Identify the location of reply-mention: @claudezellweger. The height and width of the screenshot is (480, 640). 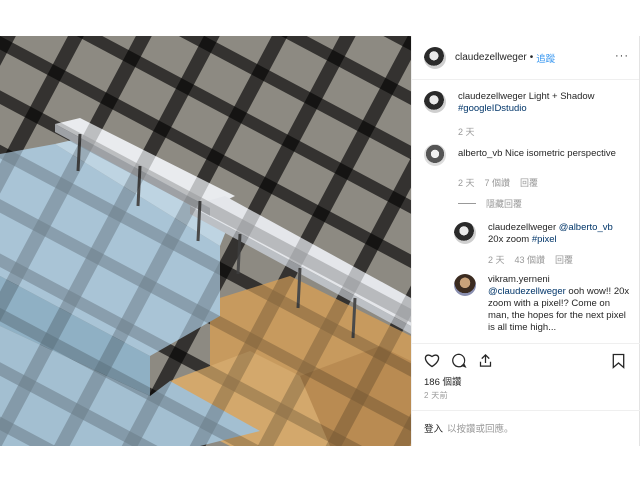
(527, 291).